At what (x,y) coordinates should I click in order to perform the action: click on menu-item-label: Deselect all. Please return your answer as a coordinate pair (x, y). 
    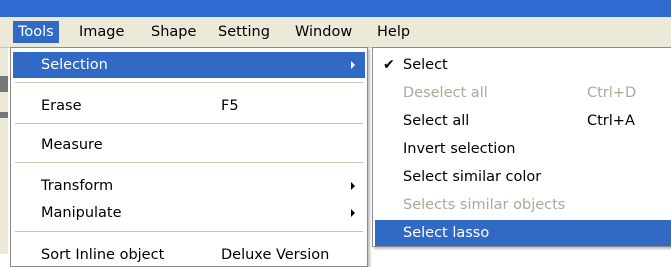
    Looking at the image, I should click on (445, 93).